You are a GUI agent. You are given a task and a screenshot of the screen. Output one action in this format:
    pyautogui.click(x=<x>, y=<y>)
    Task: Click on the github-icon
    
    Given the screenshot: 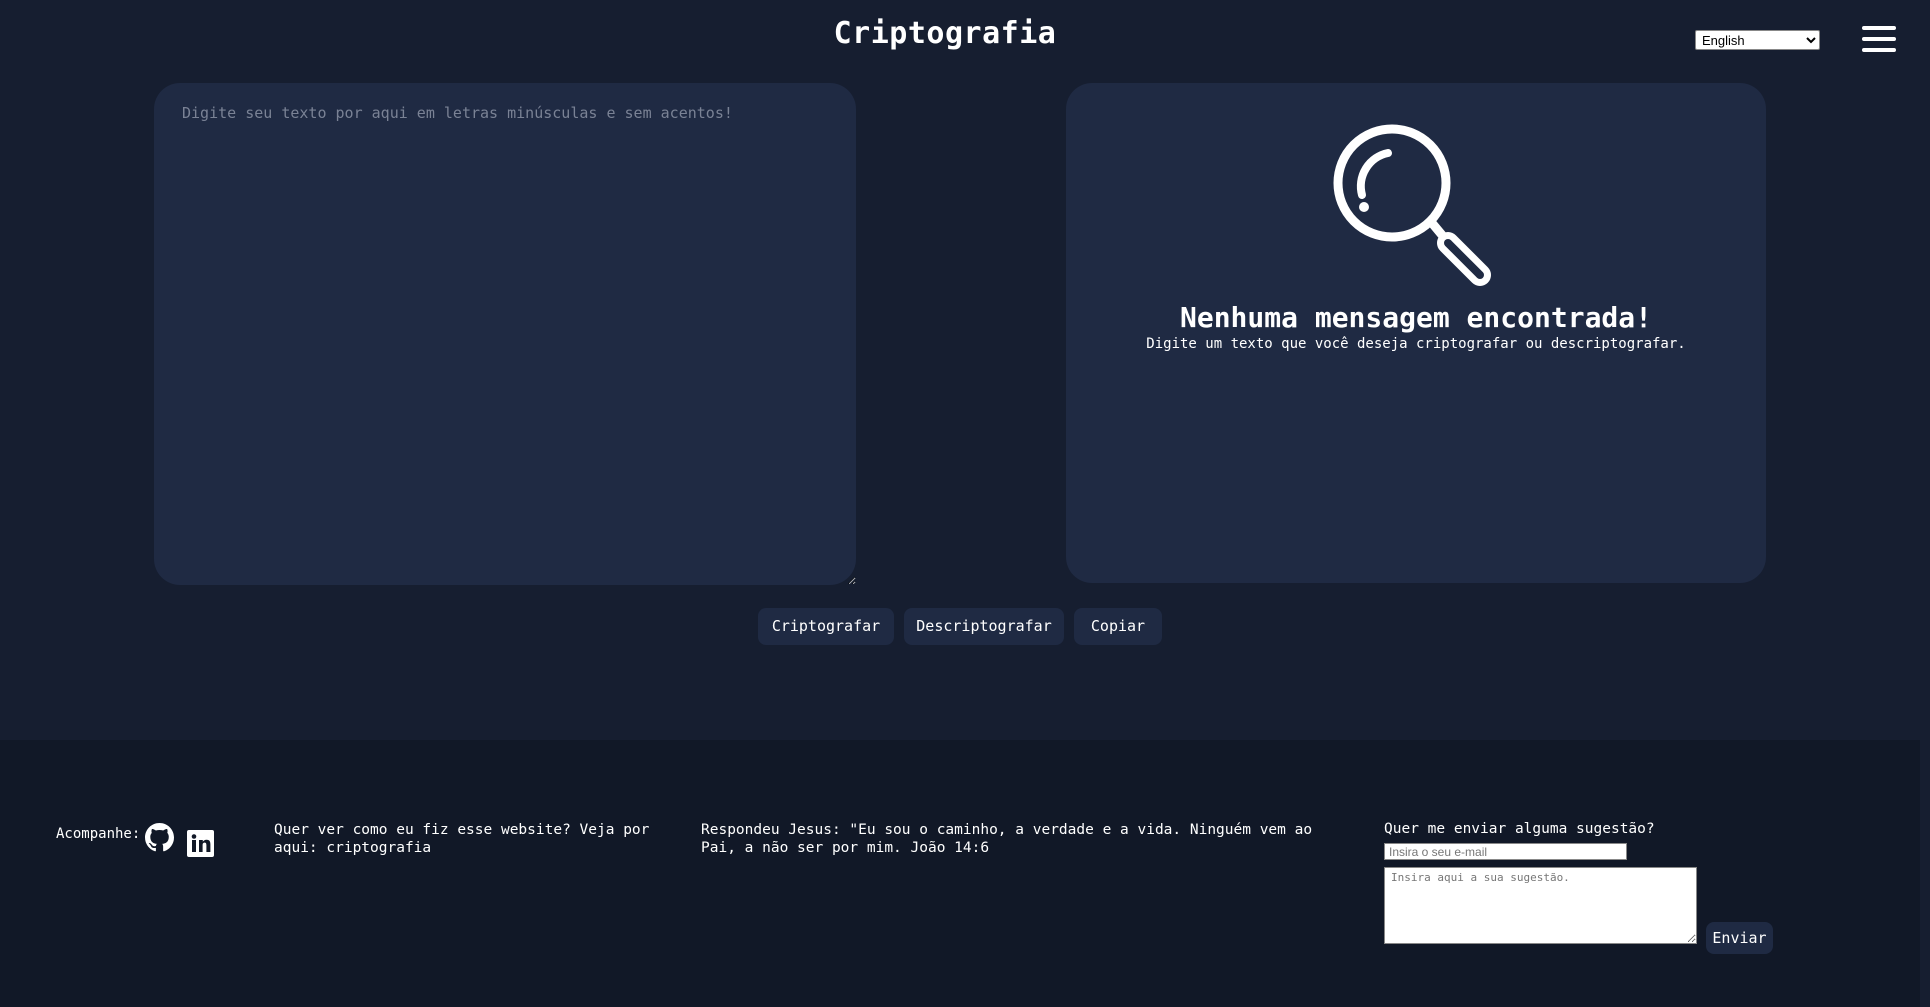 What is the action you would take?
    pyautogui.click(x=159, y=837)
    